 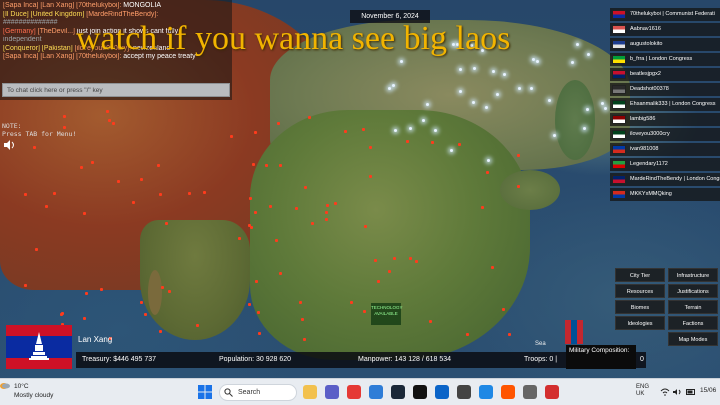 What do you see at coordinates (39, 347) in the screenshot?
I see `country-flag` at bounding box center [39, 347].